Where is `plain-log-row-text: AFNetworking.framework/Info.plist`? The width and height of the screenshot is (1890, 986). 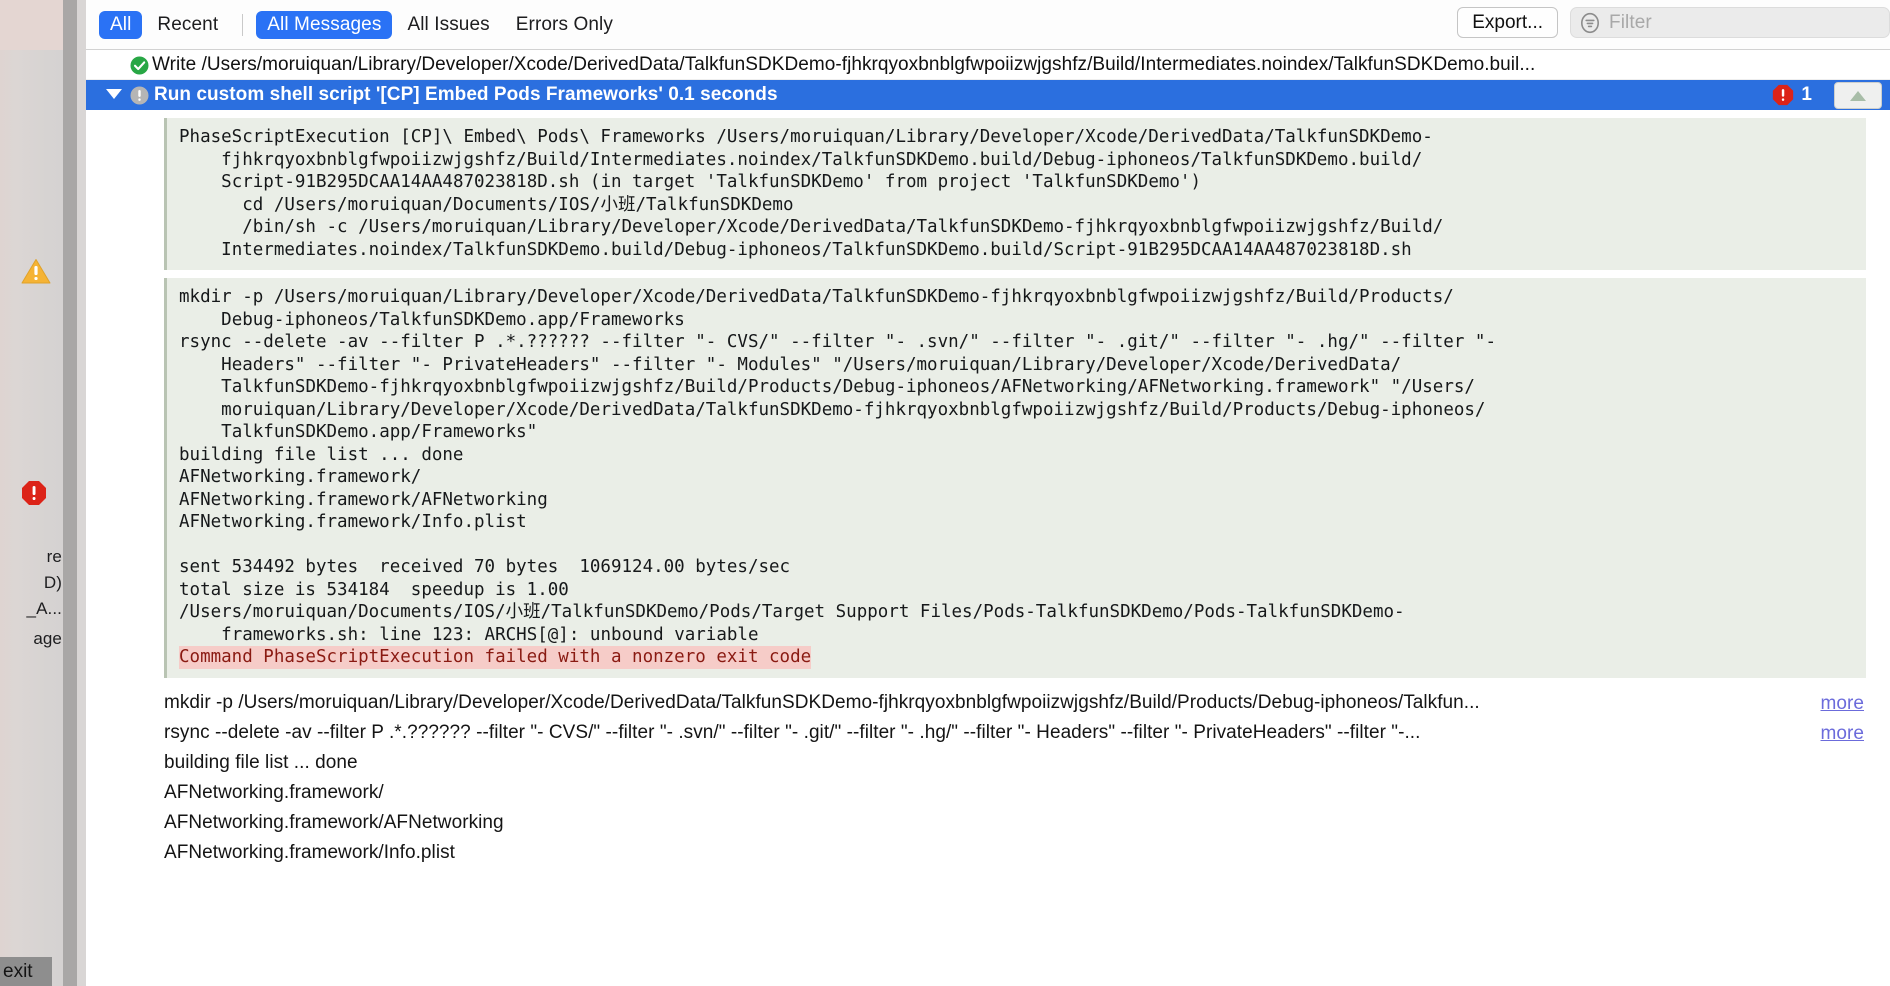
plain-log-row-text: AFNetworking.framework/Info.plist is located at coordinates (309, 852).